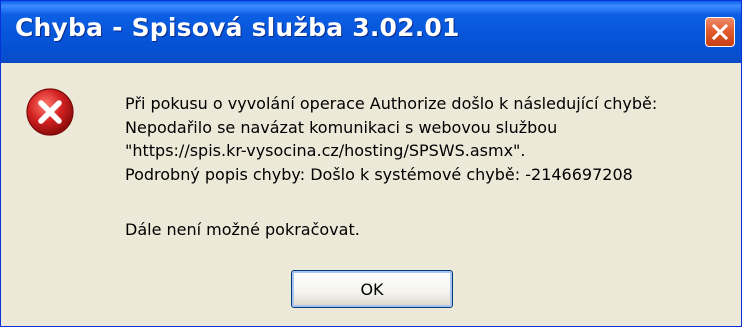 The height and width of the screenshot is (327, 742). I want to click on dialog-title: Chyba - Spisová služba 3.02.01, so click(237, 27).